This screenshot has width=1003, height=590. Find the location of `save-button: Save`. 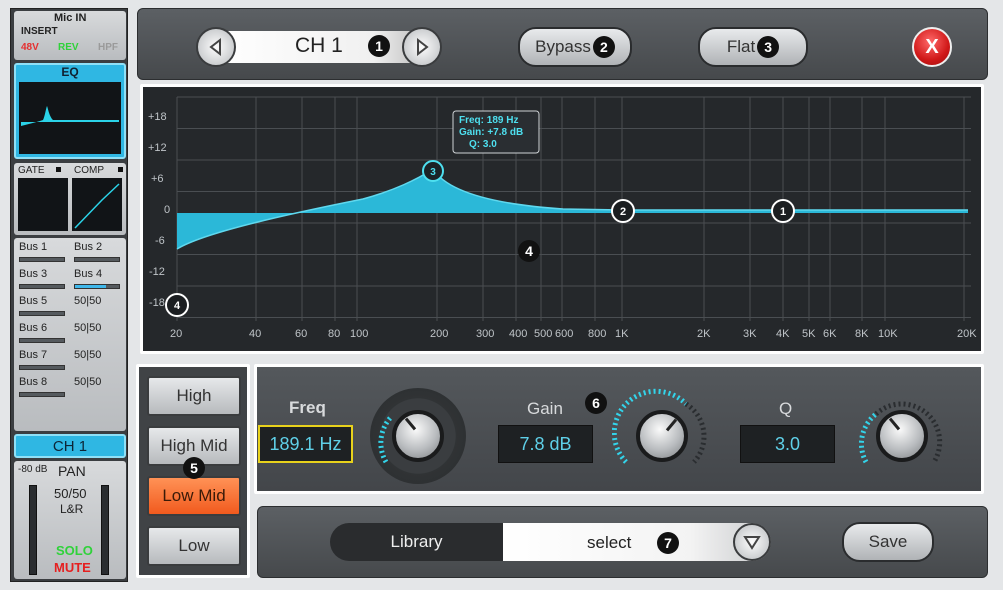

save-button: Save is located at coordinates (888, 542).